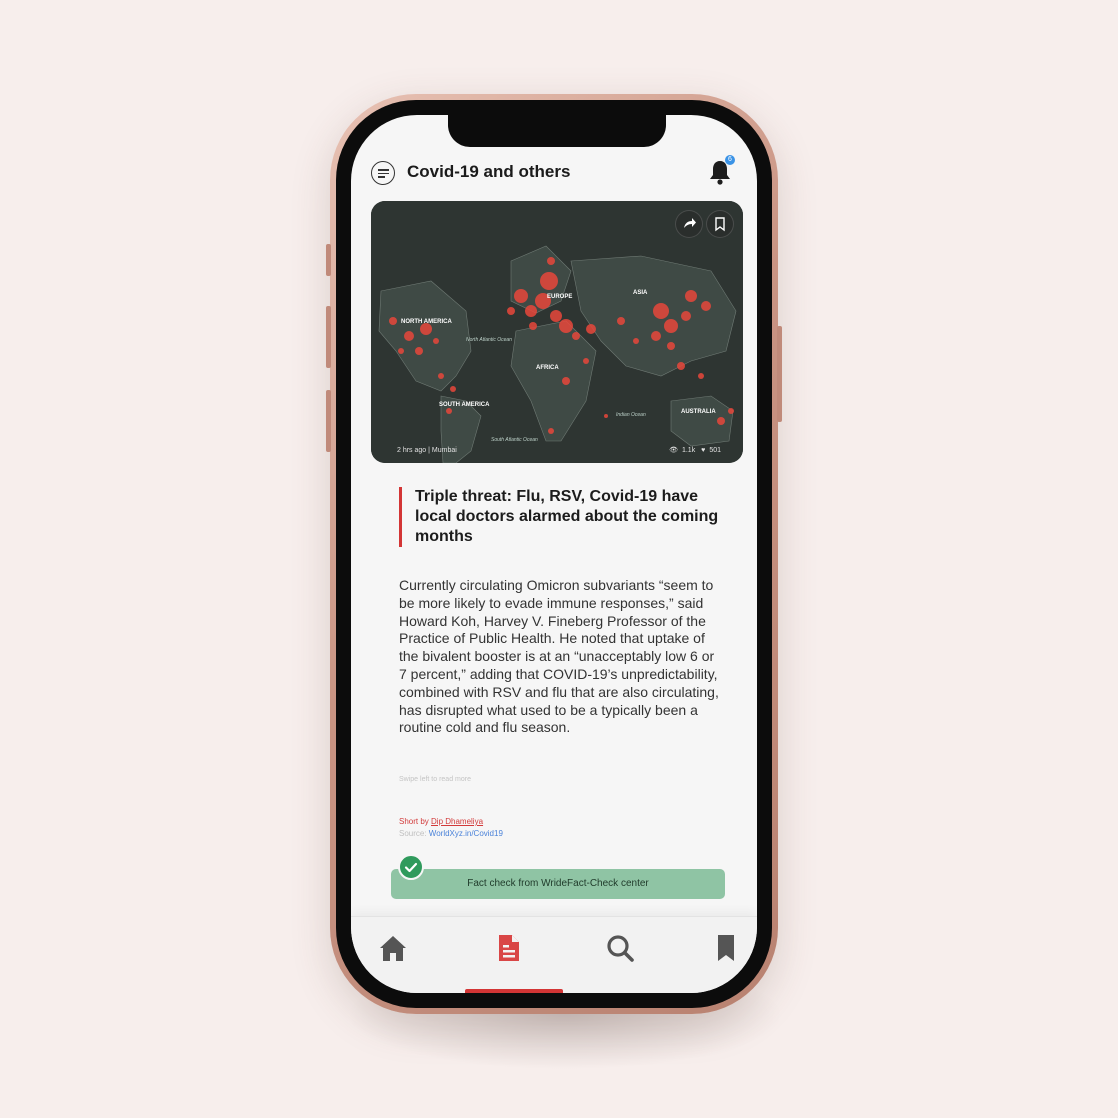 This screenshot has height=1118, width=1118. What do you see at coordinates (509, 948) in the screenshot?
I see `news-icon` at bounding box center [509, 948].